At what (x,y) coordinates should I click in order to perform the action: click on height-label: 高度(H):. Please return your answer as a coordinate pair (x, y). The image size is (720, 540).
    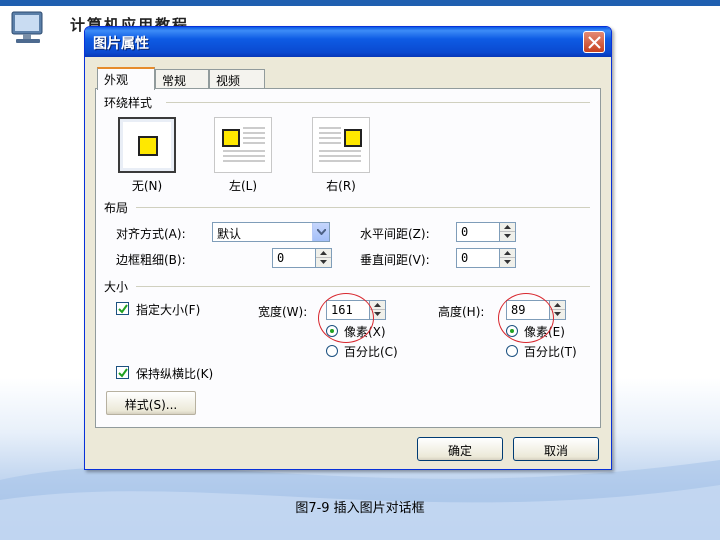
    Looking at the image, I should click on (461, 312).